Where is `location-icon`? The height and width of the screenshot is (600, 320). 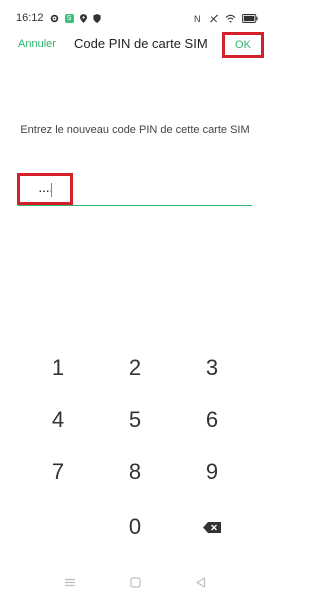 location-icon is located at coordinates (83, 18).